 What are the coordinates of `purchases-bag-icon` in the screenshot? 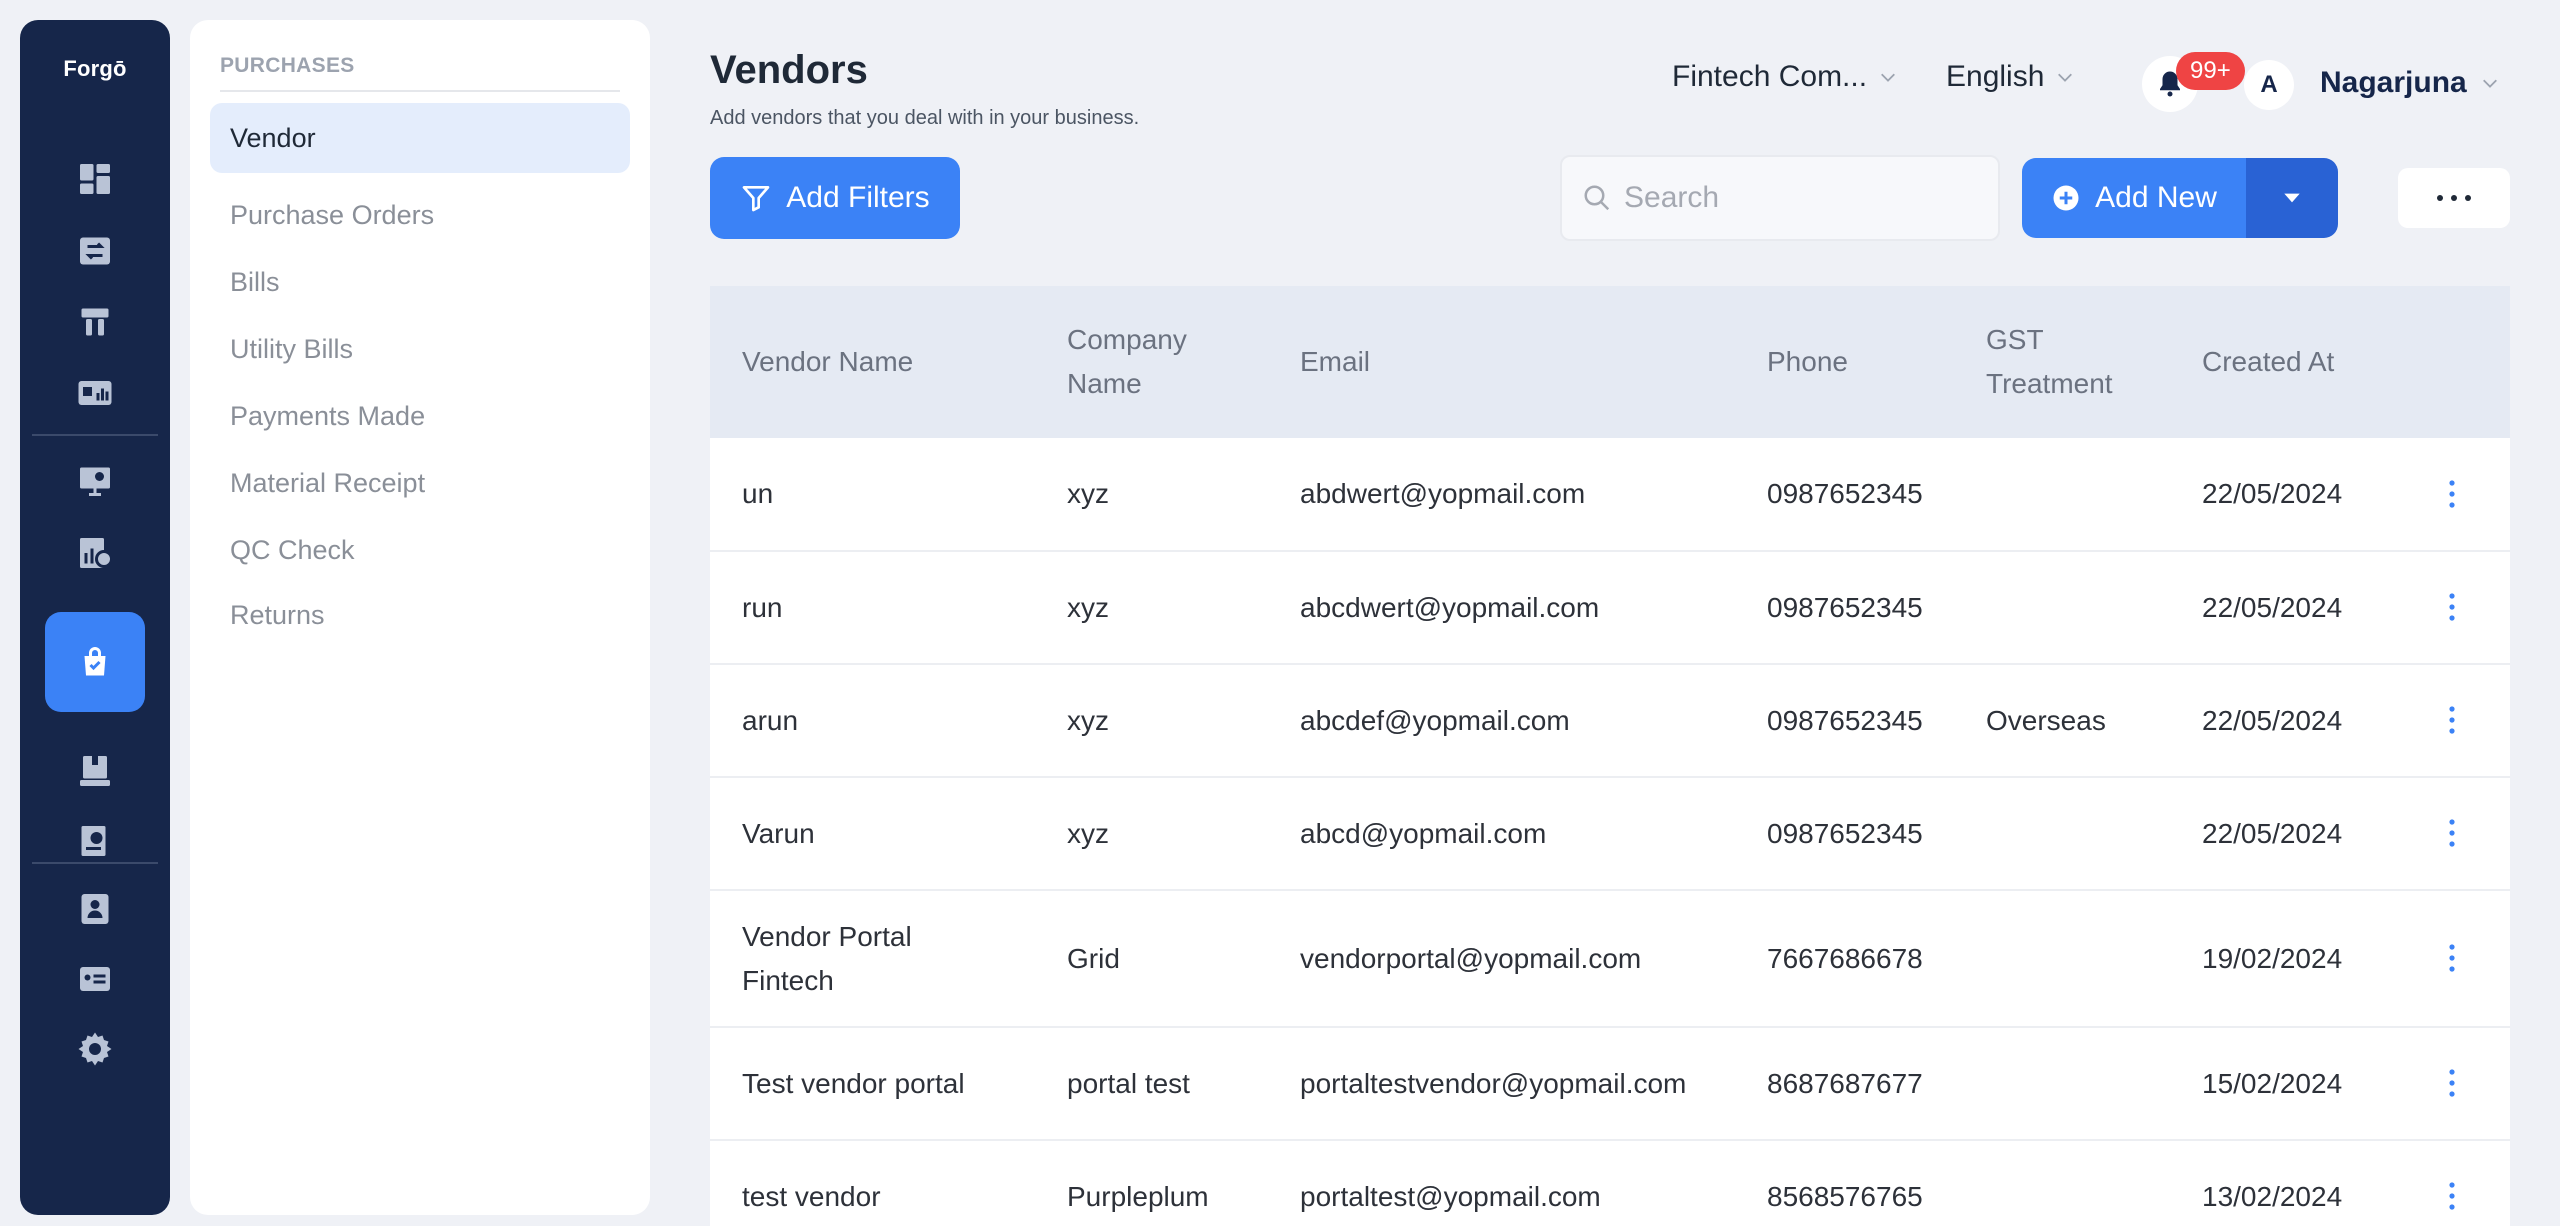 It's located at (95, 662).